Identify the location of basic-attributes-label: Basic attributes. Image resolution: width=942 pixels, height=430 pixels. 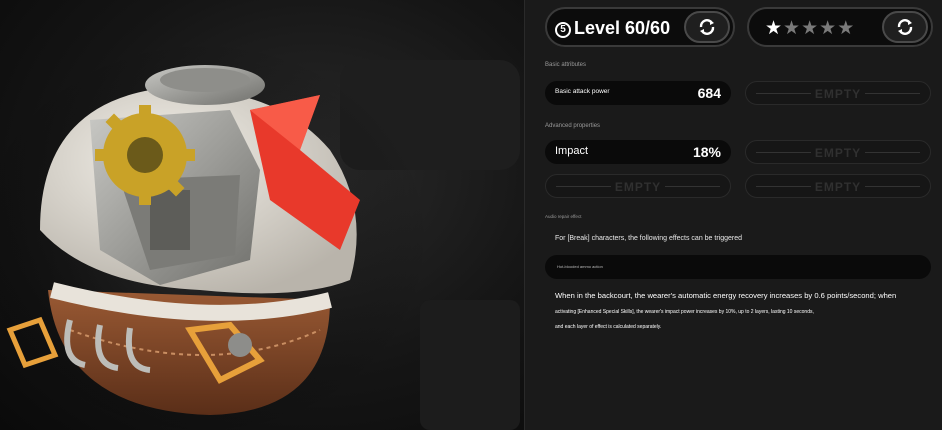
(566, 65).